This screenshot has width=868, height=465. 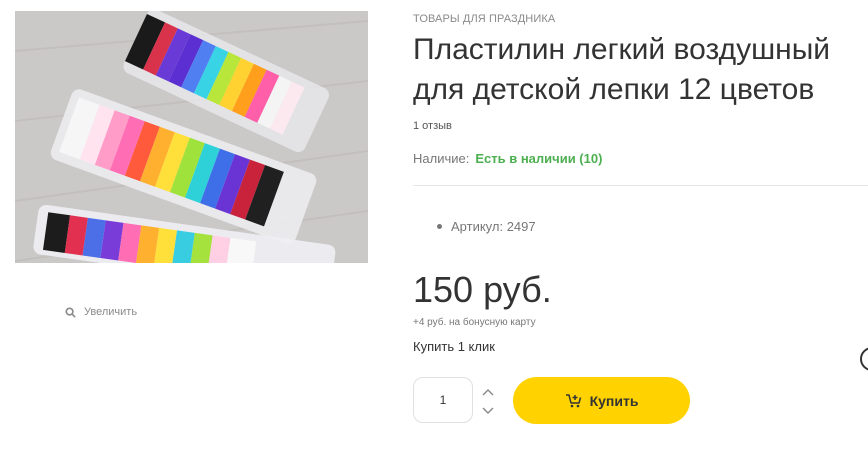 I want to click on quantity-decrease-button, so click(x=488, y=411).